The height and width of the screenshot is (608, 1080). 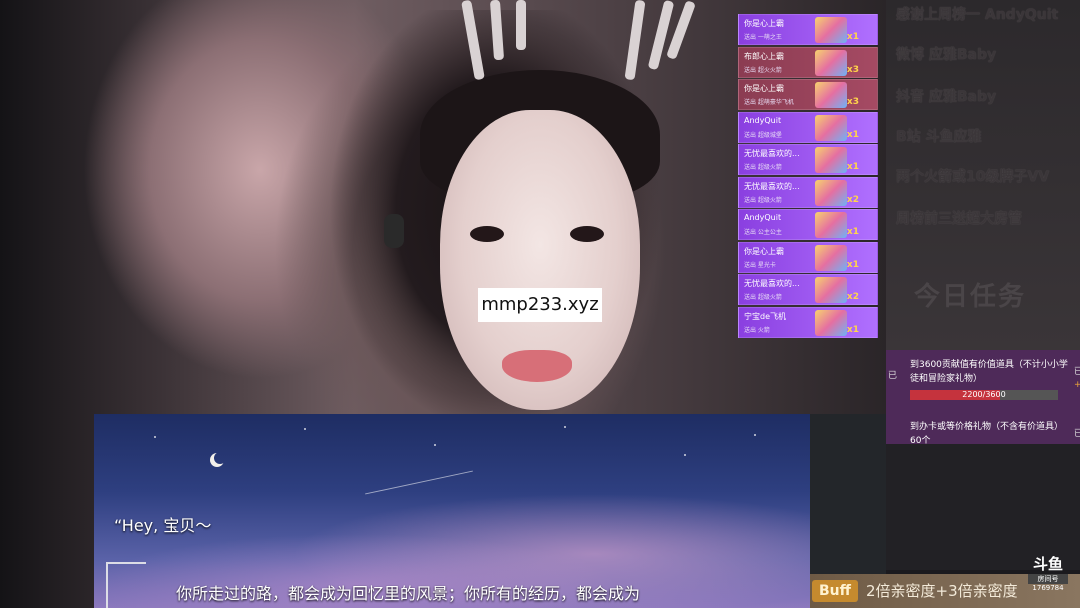 I want to click on info-line-bilibili: B站 斗鱼应雅, so click(x=939, y=137).